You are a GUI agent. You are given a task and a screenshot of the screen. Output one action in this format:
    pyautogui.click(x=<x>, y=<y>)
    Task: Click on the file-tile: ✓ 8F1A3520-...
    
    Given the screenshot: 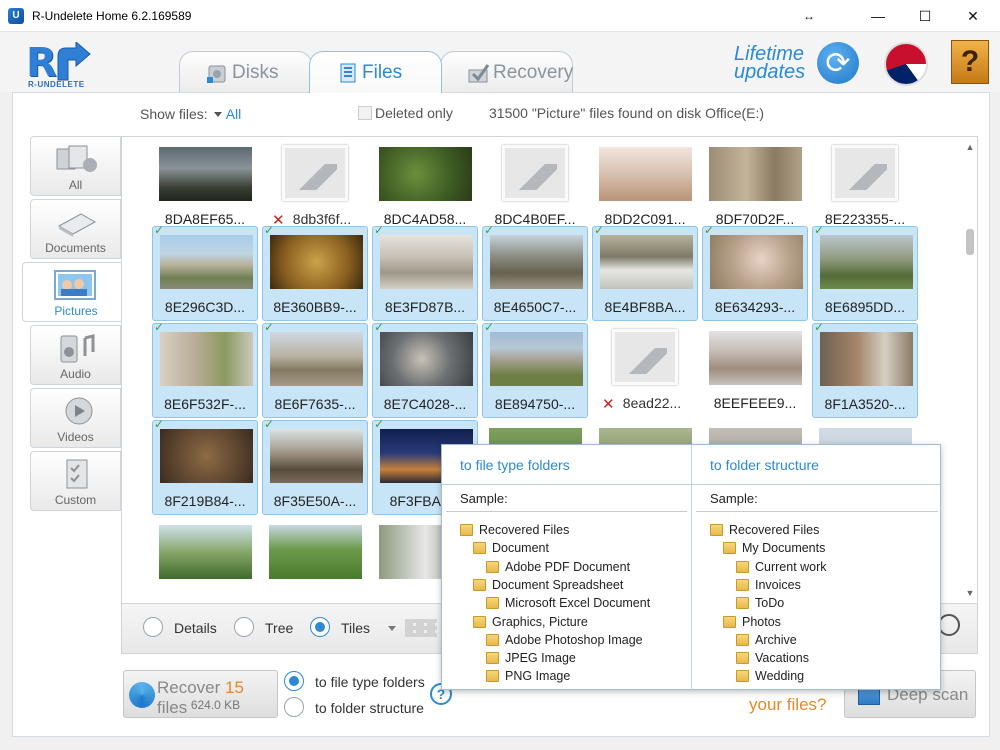 What is the action you would take?
    pyautogui.click(x=865, y=369)
    